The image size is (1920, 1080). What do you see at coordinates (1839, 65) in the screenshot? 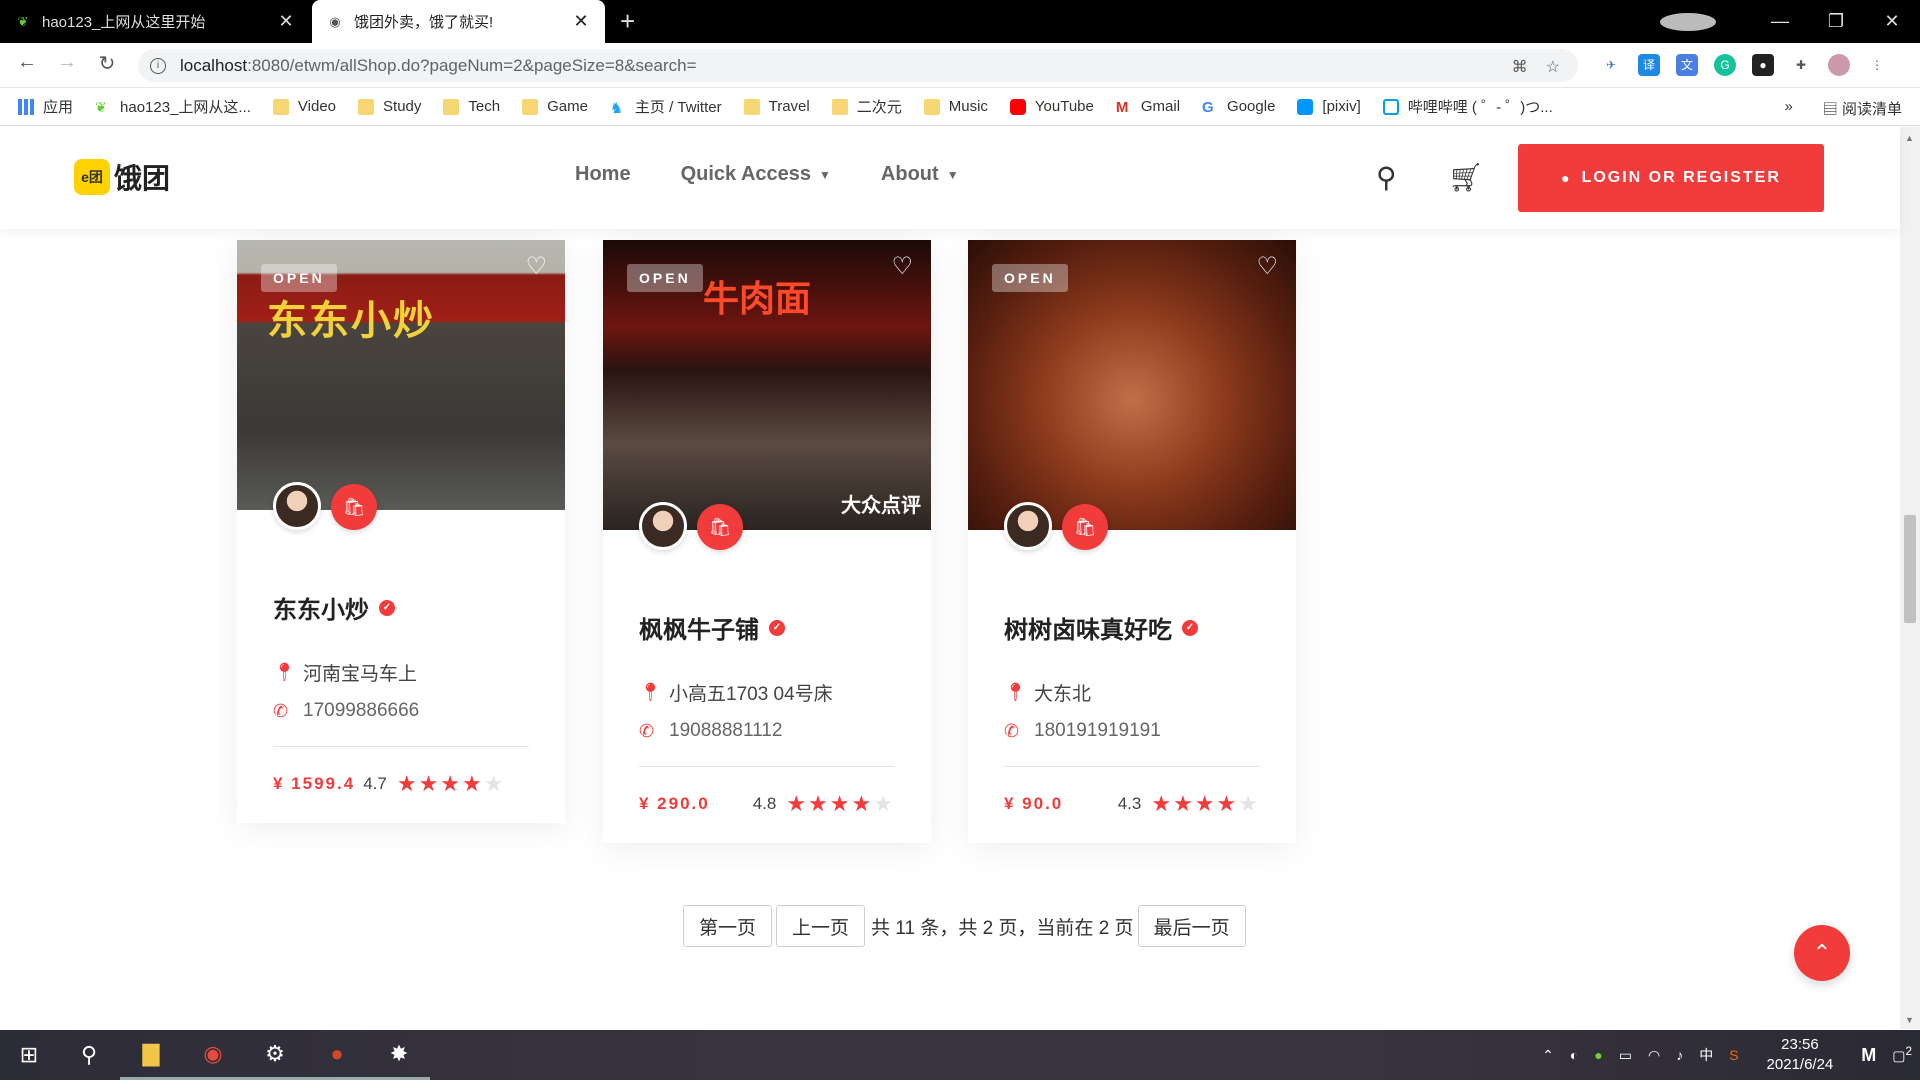
I see `profile-avatar-icon` at bounding box center [1839, 65].